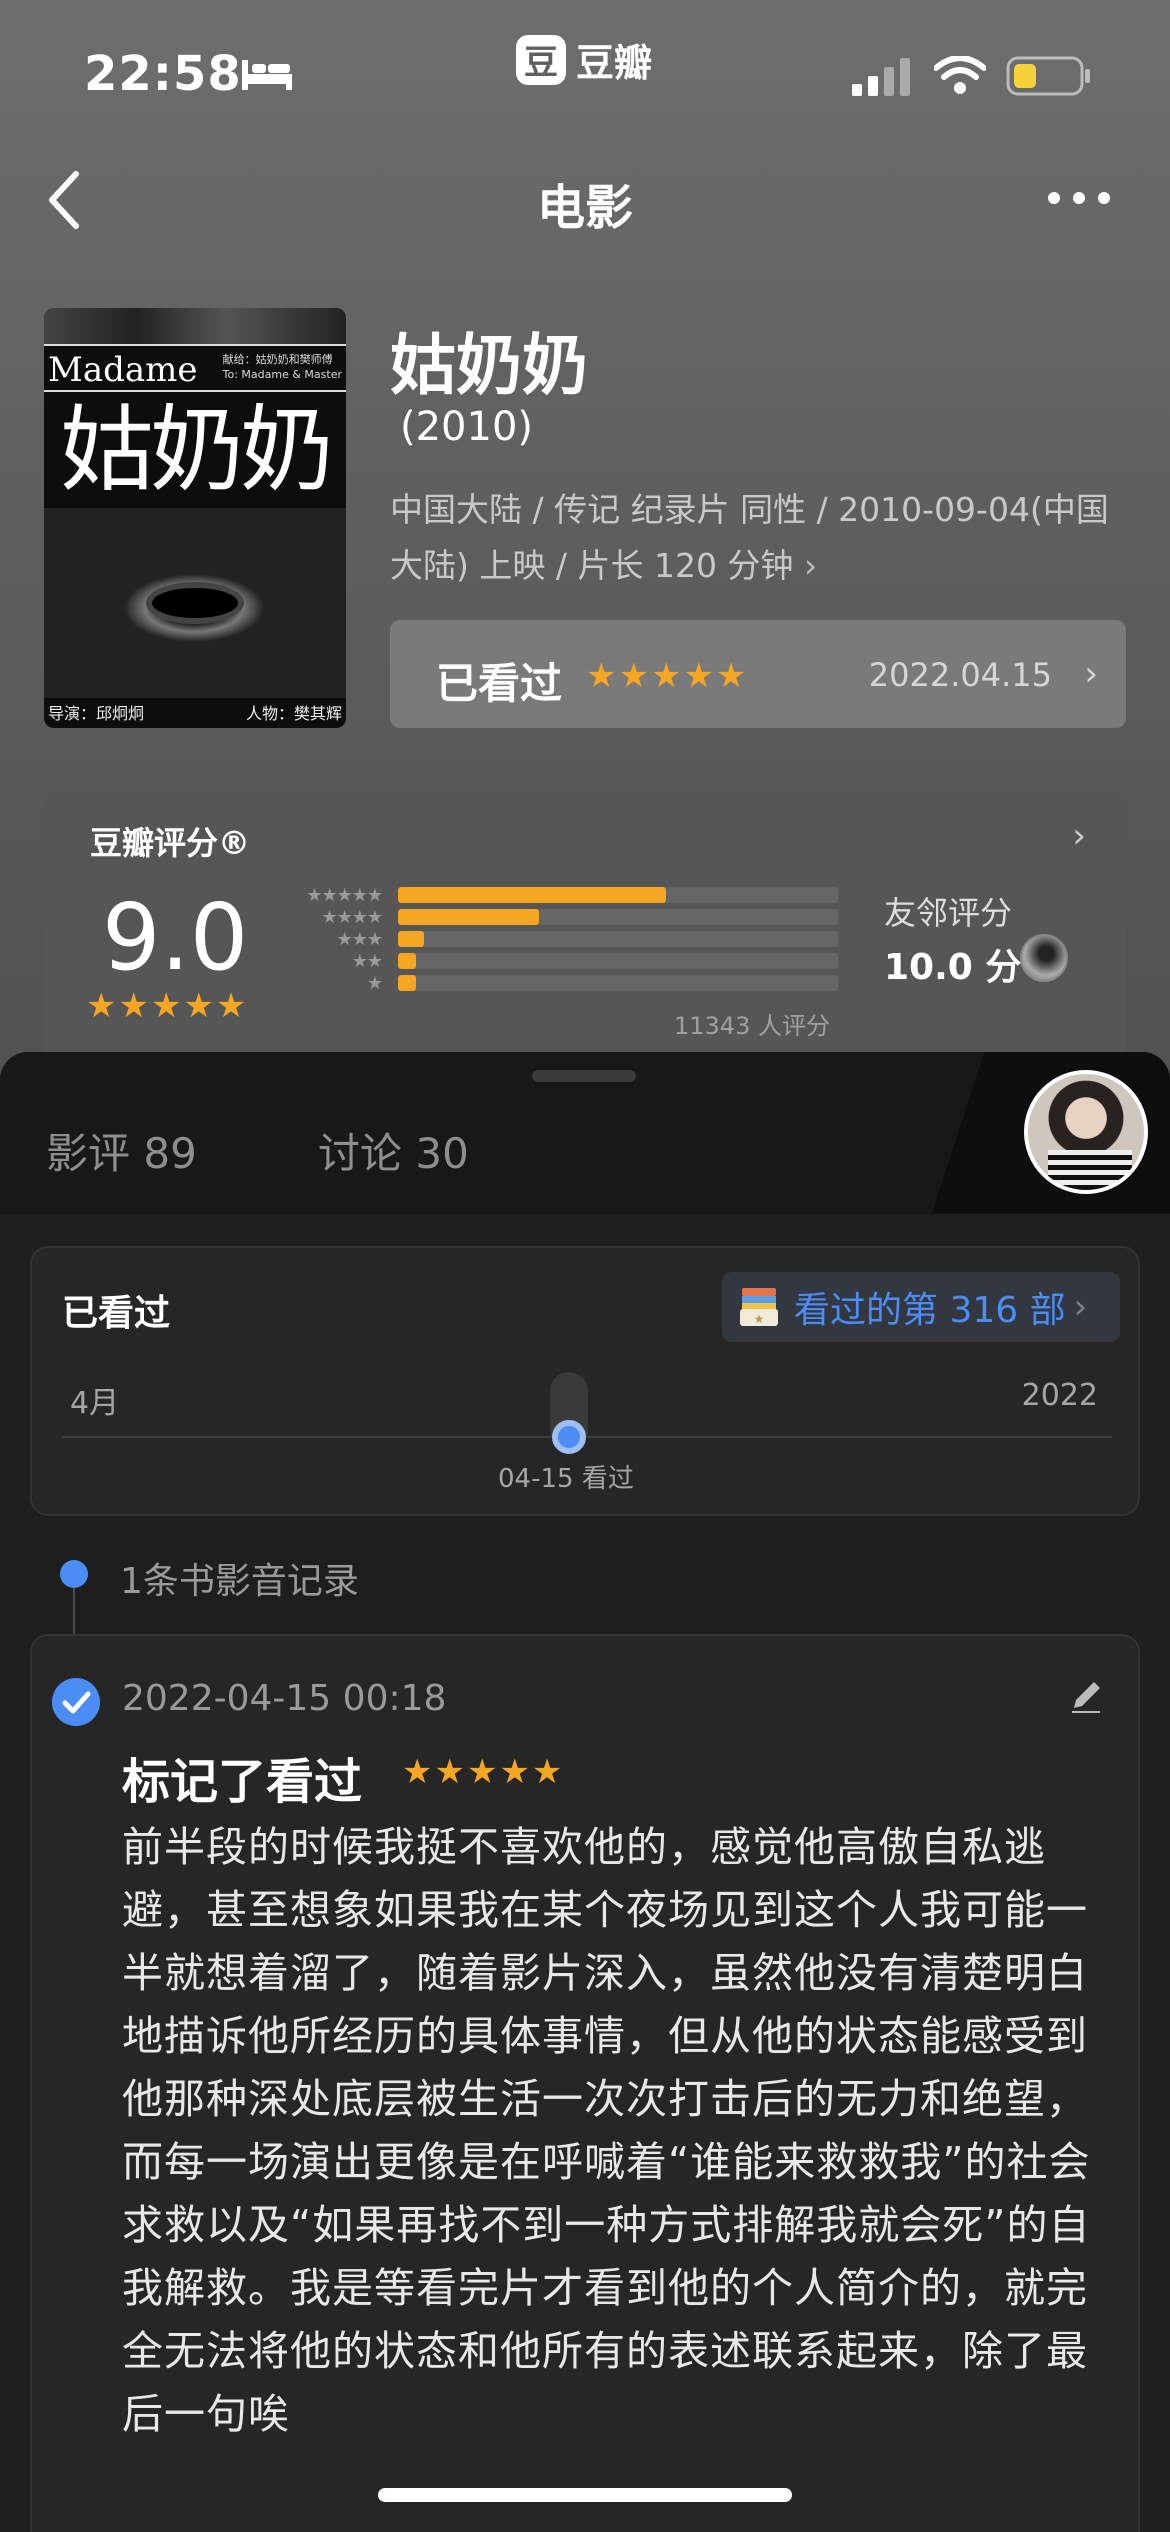 The width and height of the screenshot is (1170, 2532). Describe the element at coordinates (367, 961) in the screenshot. I see `rating-distribution-label: ★★` at that location.